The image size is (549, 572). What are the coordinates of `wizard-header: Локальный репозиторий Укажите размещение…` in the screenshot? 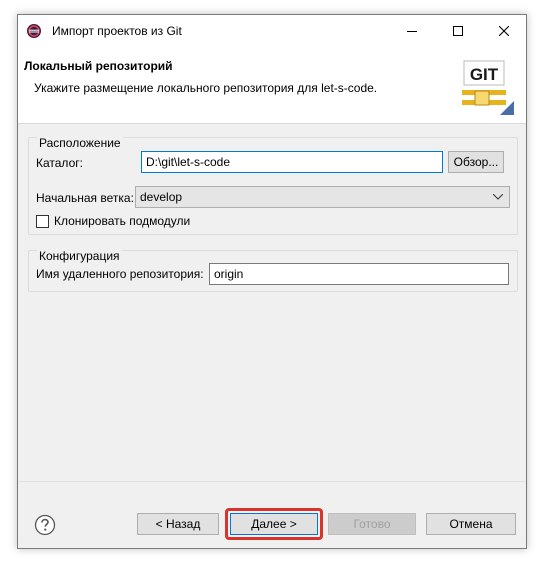 It's located at (272, 85).